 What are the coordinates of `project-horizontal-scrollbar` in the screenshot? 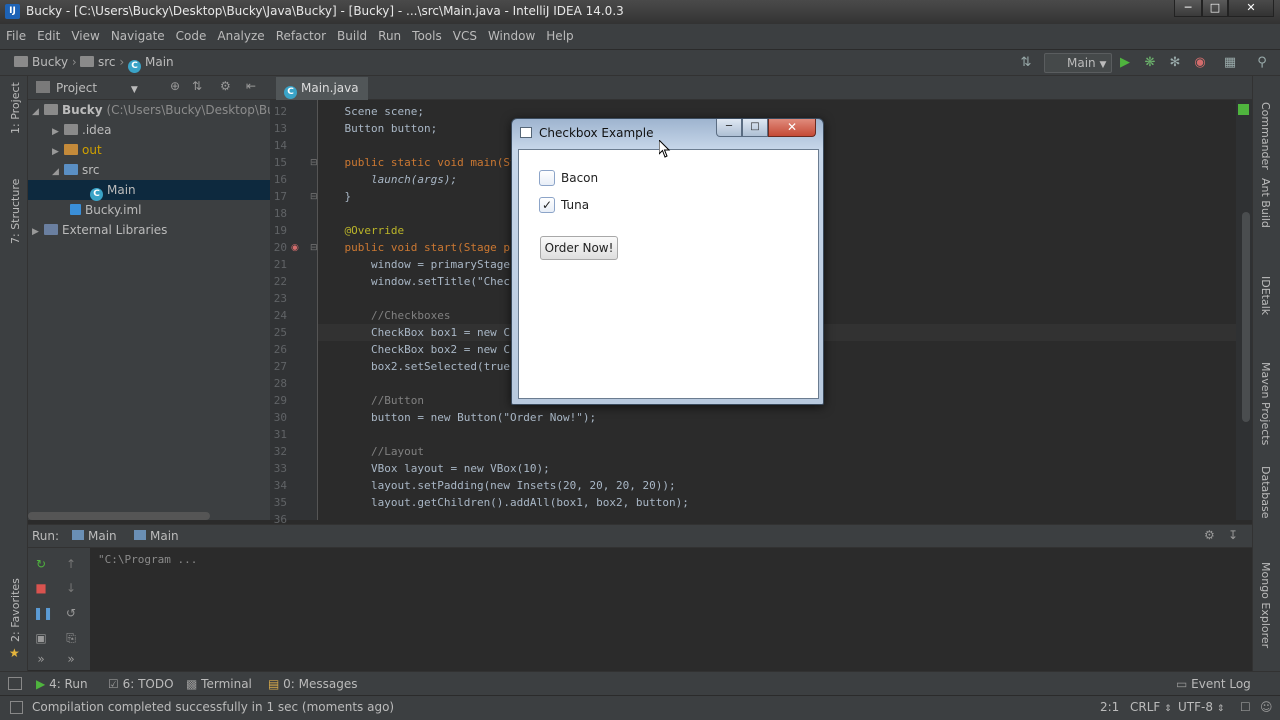 It's located at (119, 516).